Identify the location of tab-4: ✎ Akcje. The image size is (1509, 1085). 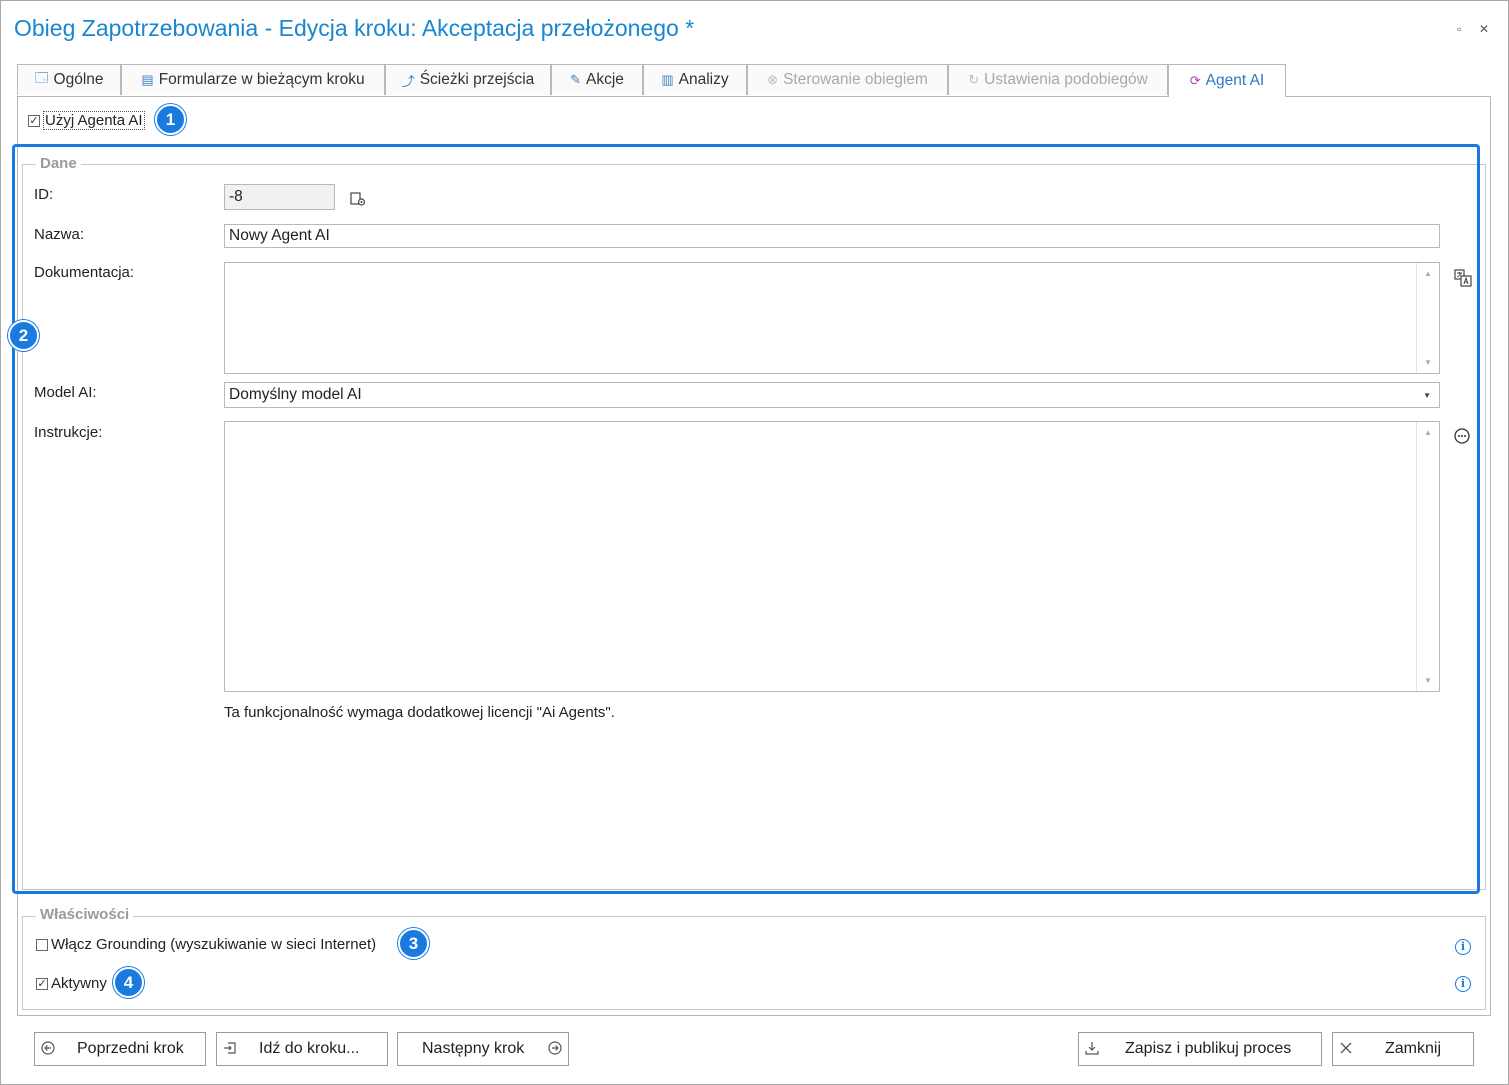
(597, 79).